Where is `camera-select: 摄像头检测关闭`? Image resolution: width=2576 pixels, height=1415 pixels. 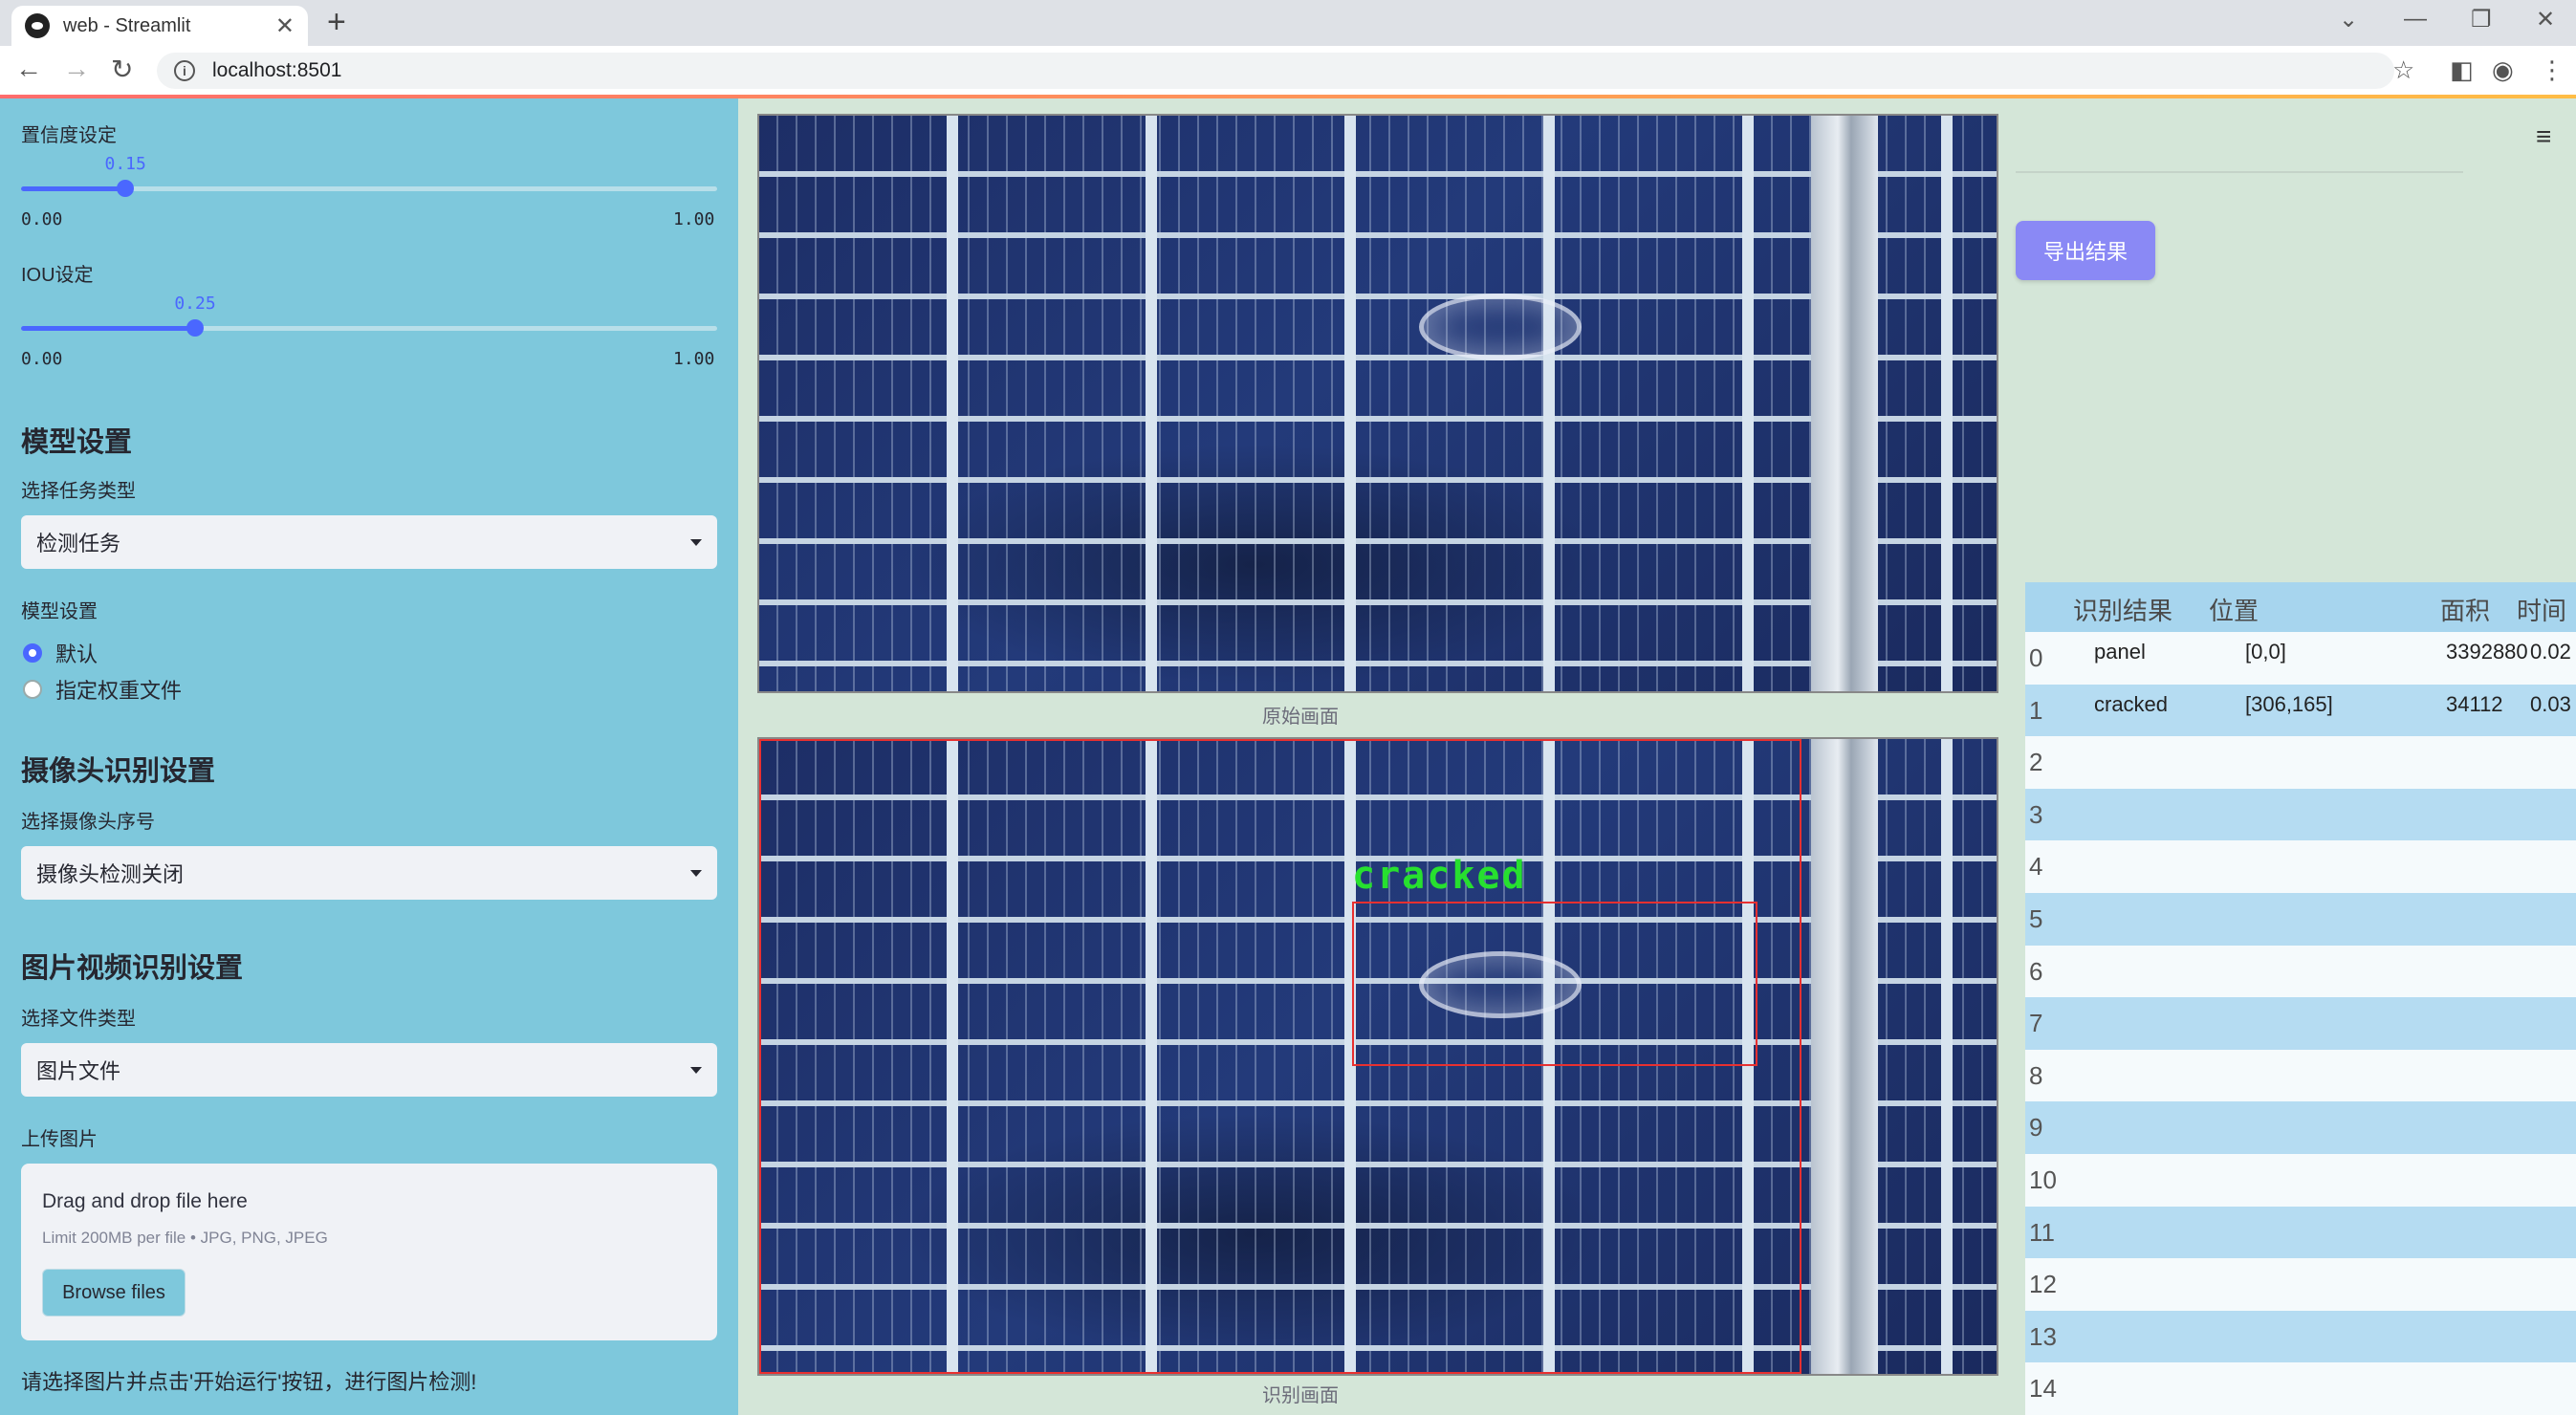
camera-select: 摄像头检测关闭 is located at coordinates (369, 873).